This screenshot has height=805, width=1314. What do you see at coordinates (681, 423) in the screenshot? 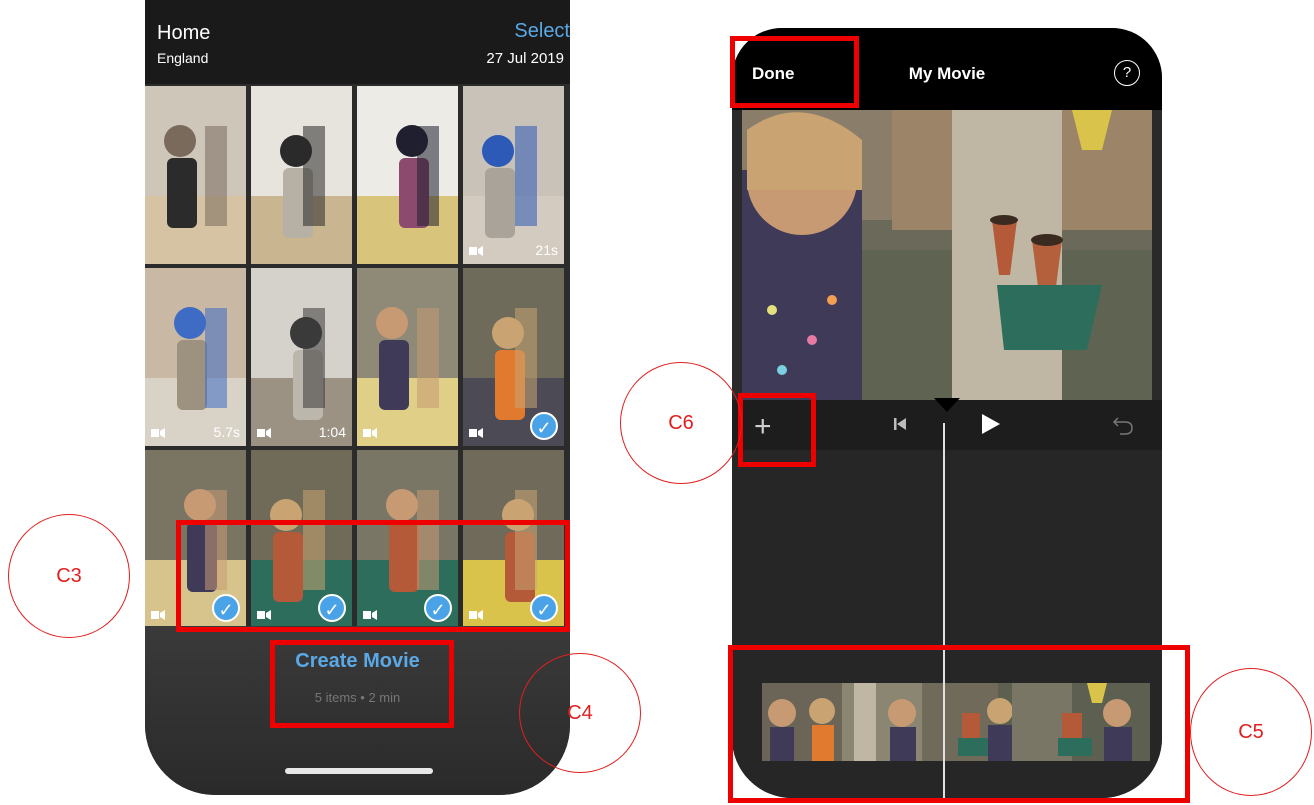
I see `annotation-label-c6: C6` at bounding box center [681, 423].